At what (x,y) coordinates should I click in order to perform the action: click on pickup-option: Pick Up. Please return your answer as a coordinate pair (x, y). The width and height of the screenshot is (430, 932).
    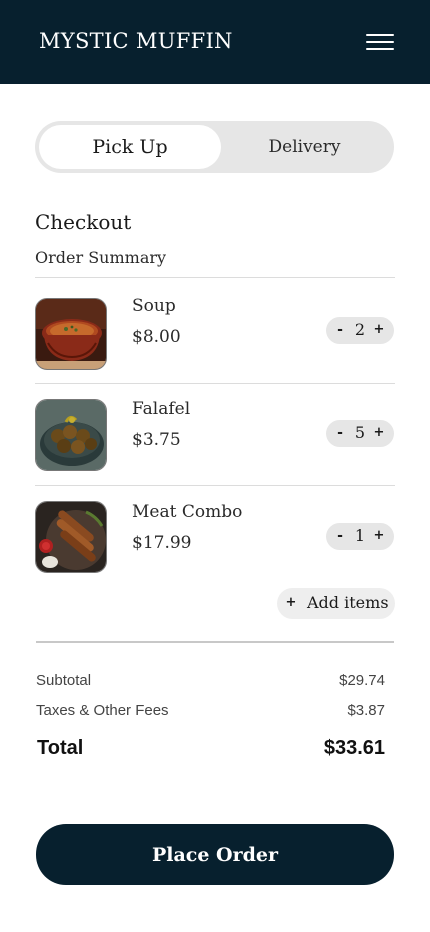
    Looking at the image, I should click on (130, 147).